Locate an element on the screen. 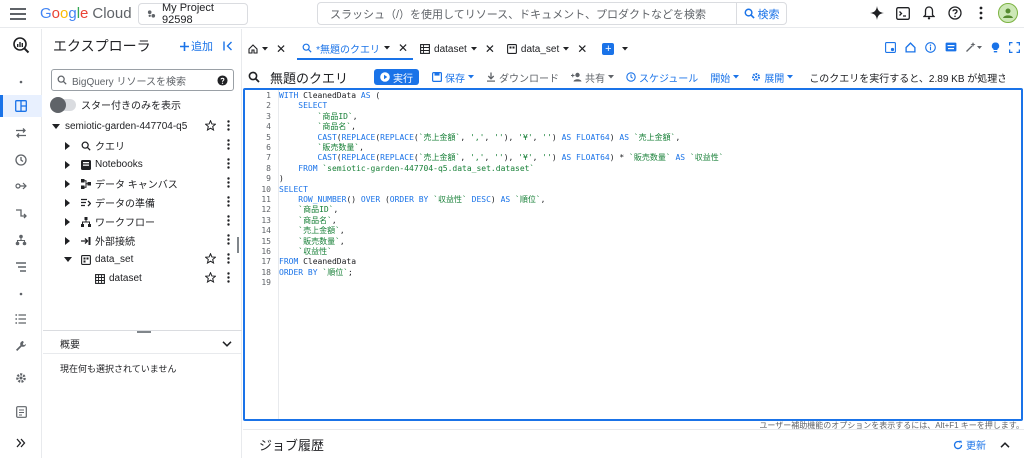 This screenshot has height=458, width=1024. analytics-hub-icon is located at coordinates (21, 186).